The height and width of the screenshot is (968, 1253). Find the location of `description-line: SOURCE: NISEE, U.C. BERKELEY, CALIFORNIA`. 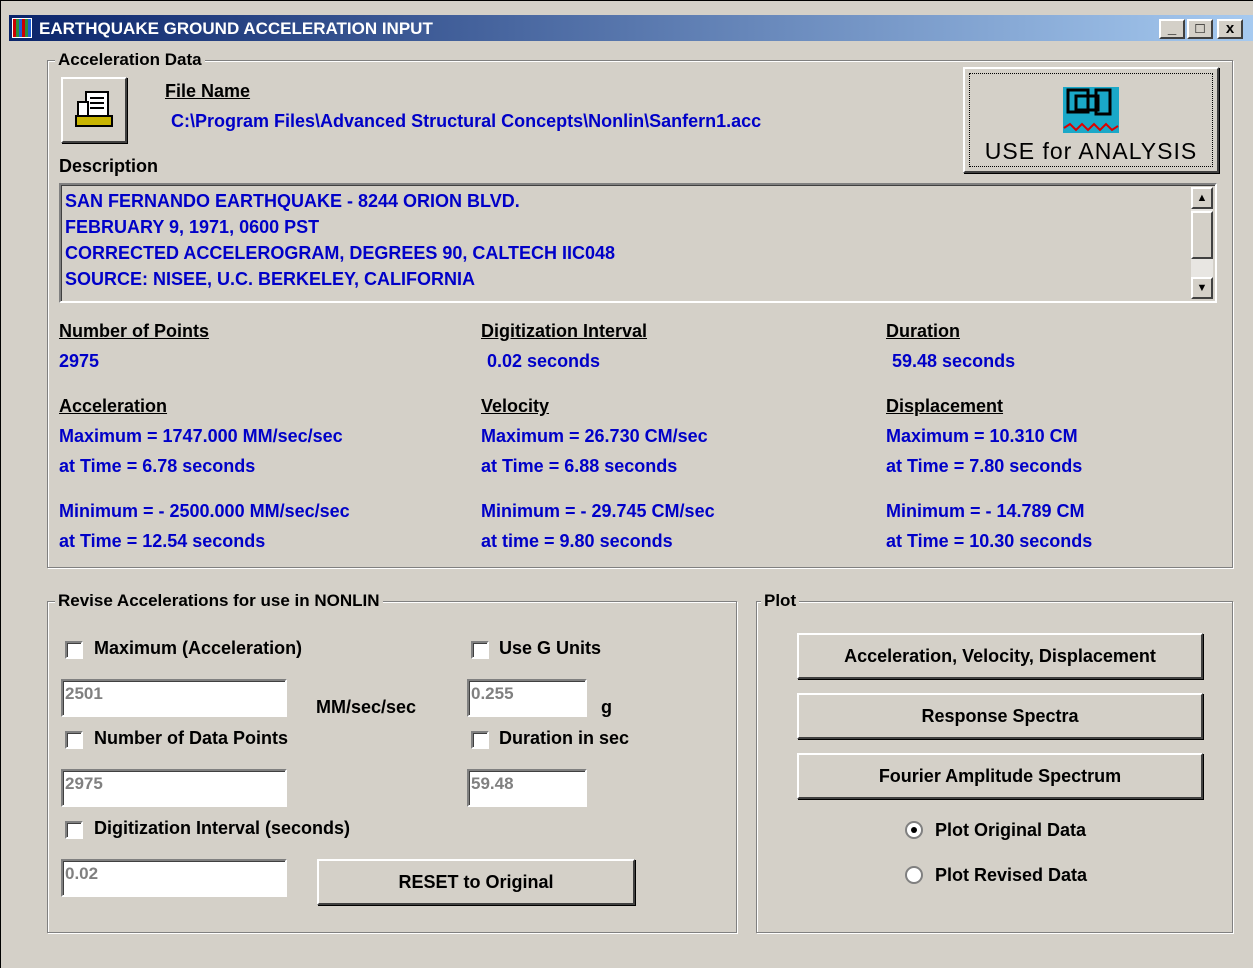

description-line: SOURCE: NISEE, U.C. BERKELEY, CALIFORNIA is located at coordinates (270, 279).